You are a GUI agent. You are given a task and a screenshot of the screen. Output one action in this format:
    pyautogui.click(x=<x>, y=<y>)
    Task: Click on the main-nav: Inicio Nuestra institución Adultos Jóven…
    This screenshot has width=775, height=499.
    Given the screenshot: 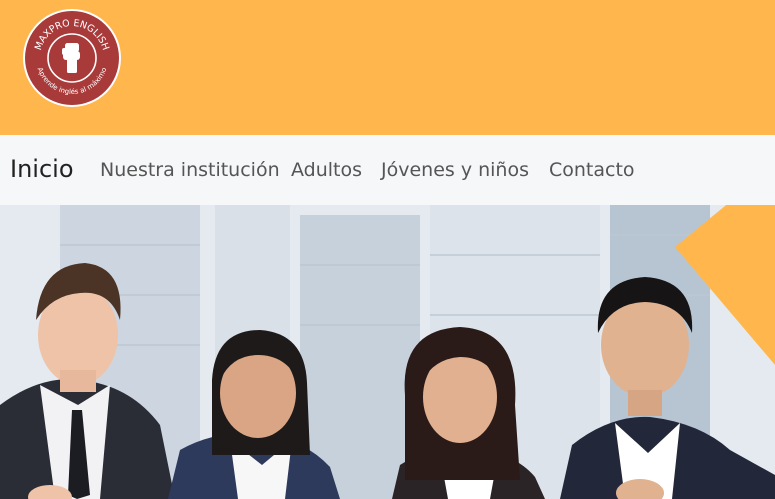 What is the action you would take?
    pyautogui.click(x=387, y=170)
    